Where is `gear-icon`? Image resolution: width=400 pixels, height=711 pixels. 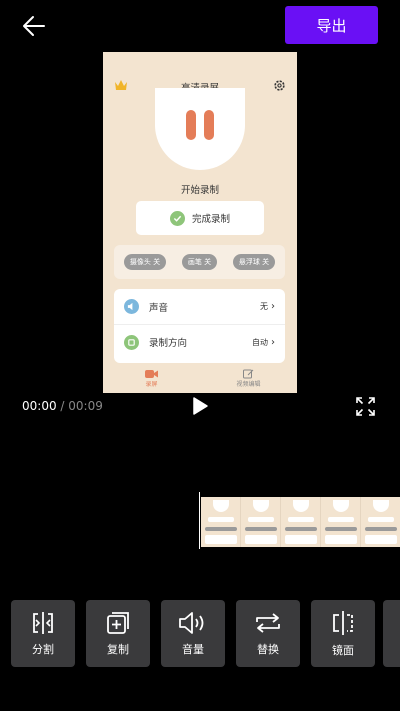
gear-icon is located at coordinates (279, 85).